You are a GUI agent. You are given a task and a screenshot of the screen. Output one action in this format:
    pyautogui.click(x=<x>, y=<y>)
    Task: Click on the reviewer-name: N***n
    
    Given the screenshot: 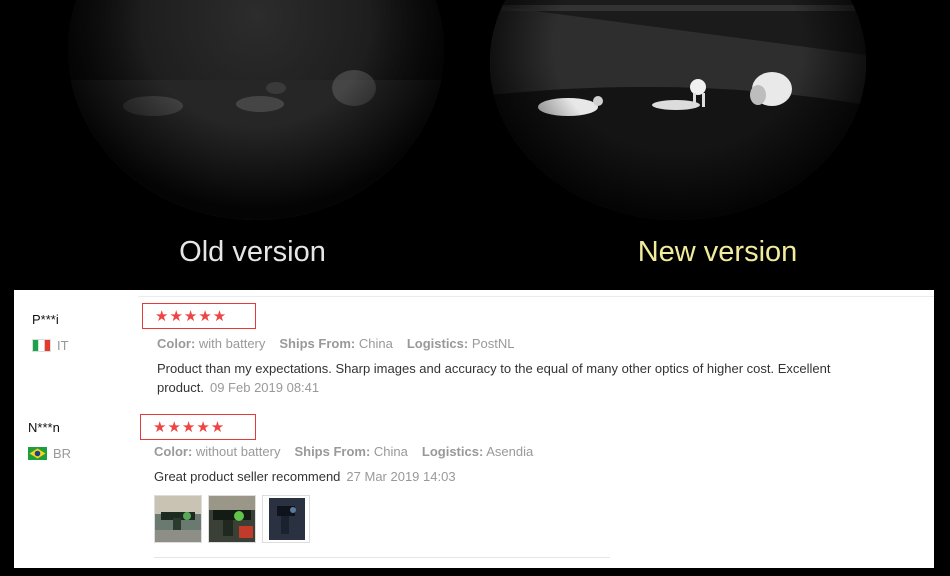 What is the action you would take?
    pyautogui.click(x=44, y=427)
    